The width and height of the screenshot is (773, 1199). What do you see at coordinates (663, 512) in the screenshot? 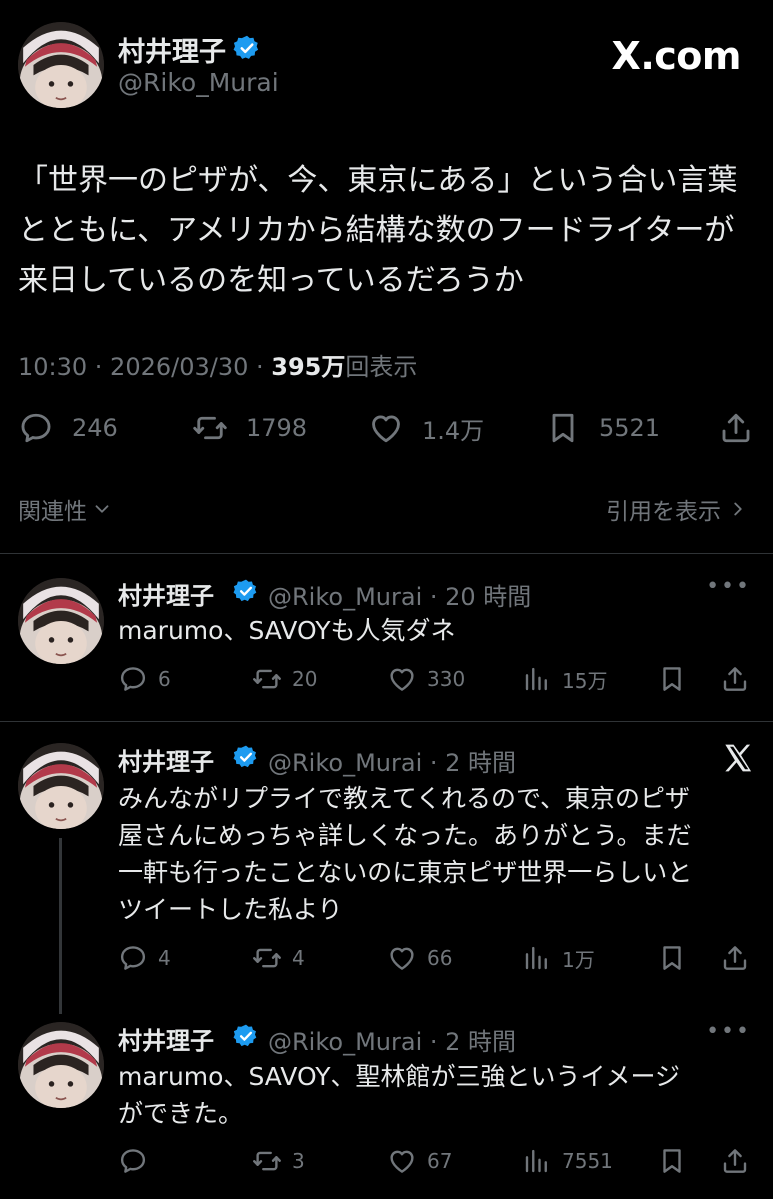
I see `quotes-label: 引用を表示` at bounding box center [663, 512].